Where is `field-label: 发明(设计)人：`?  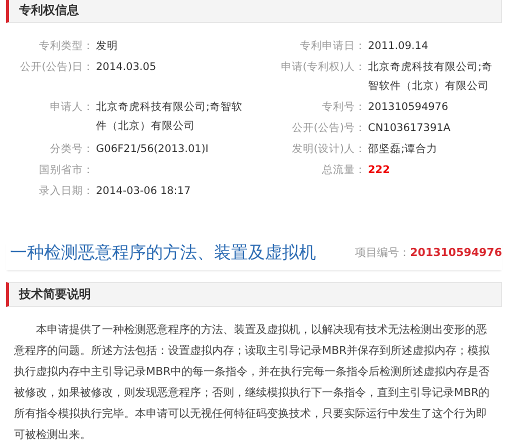
field-label: 发明(设计)人： is located at coordinates (328, 149).